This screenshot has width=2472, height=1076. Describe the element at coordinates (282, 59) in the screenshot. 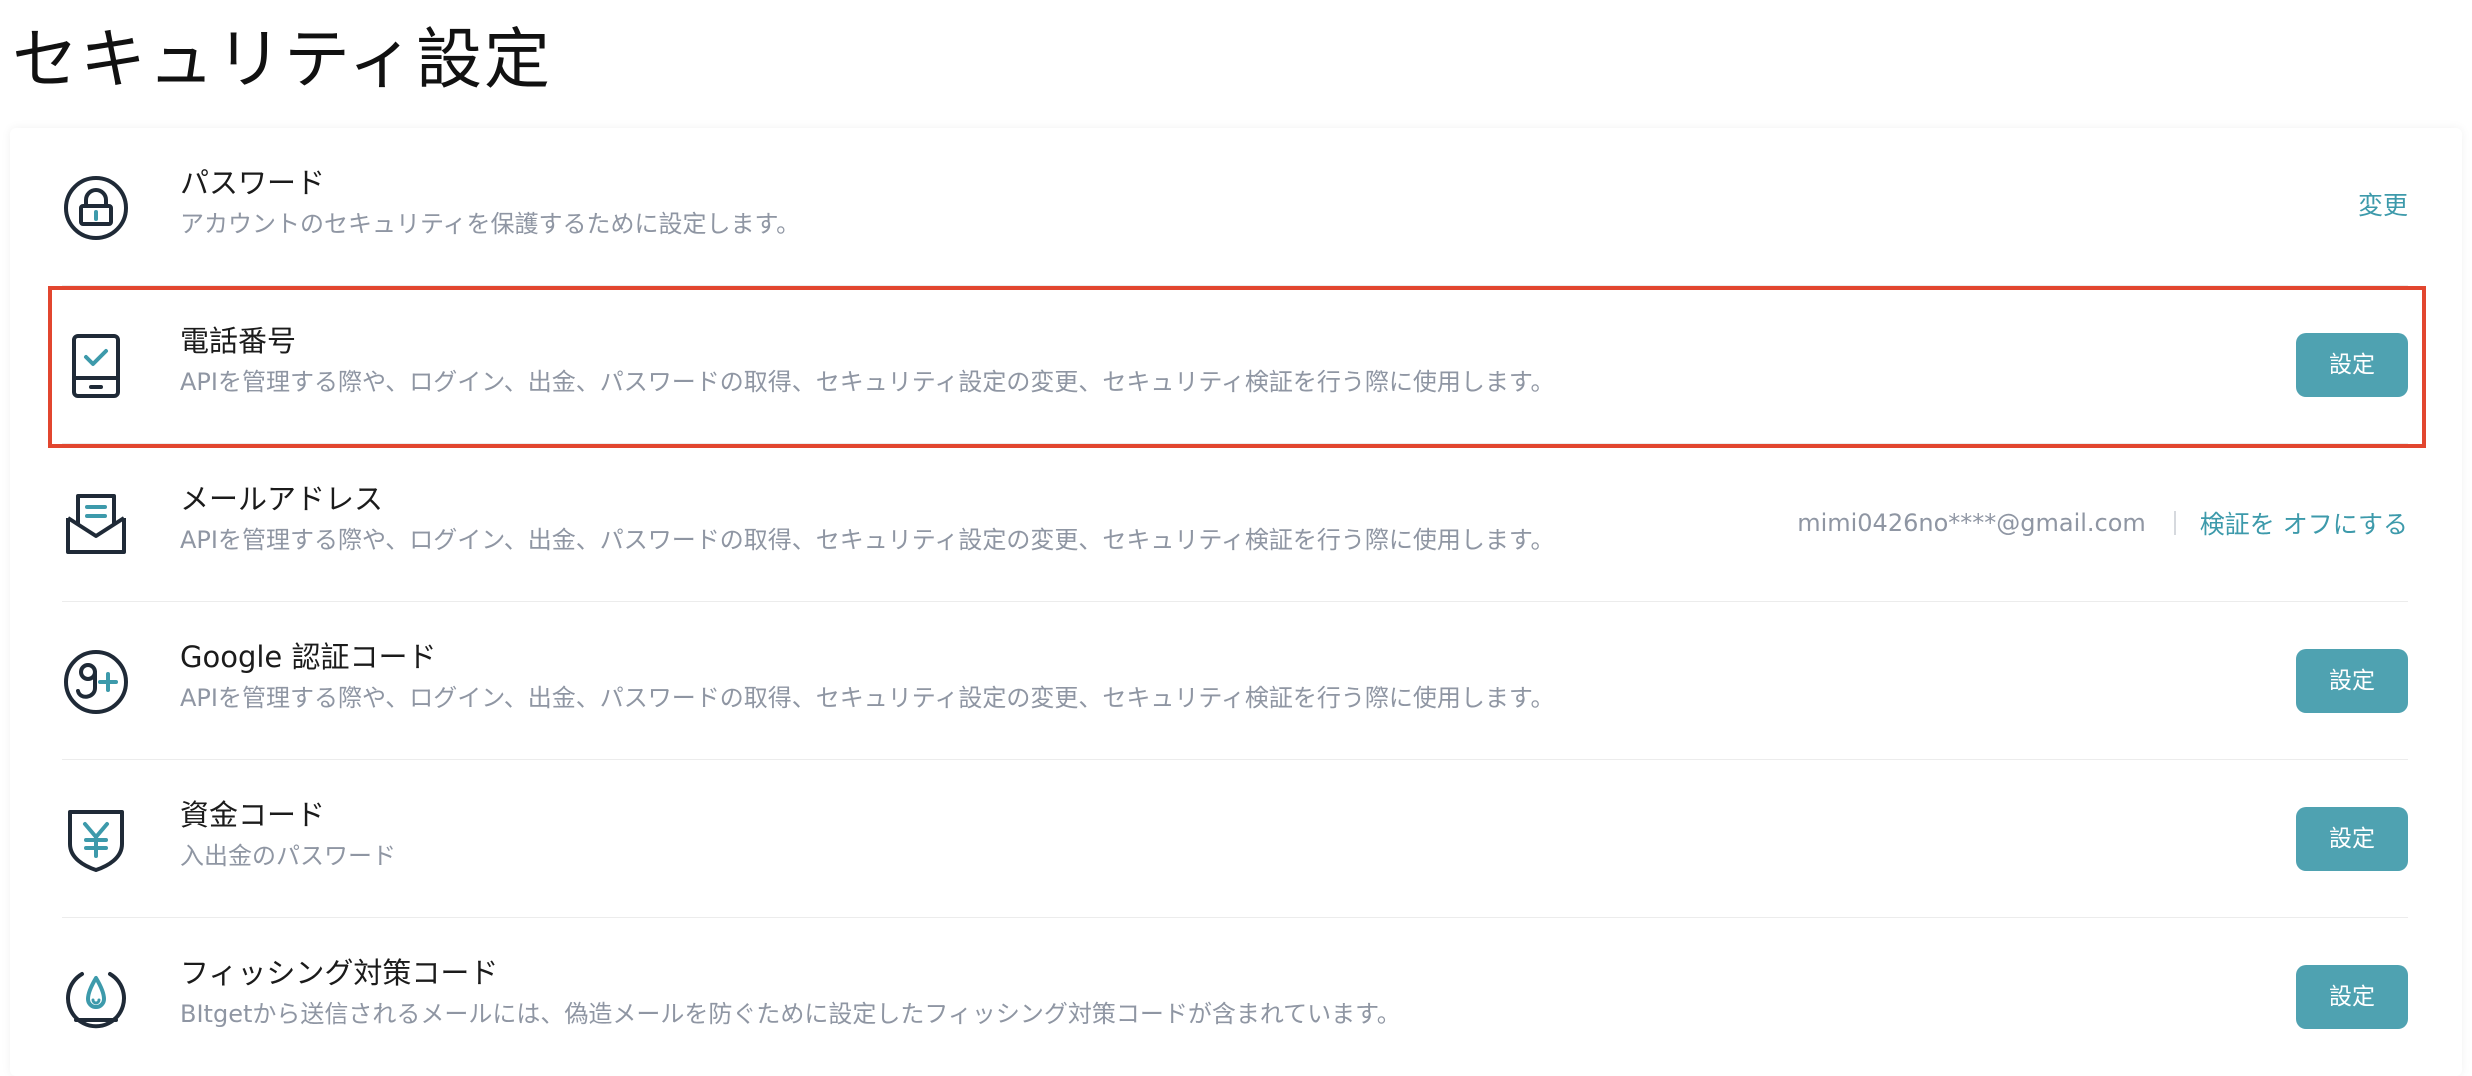

I see `page-title: セキュリティ設定` at that location.